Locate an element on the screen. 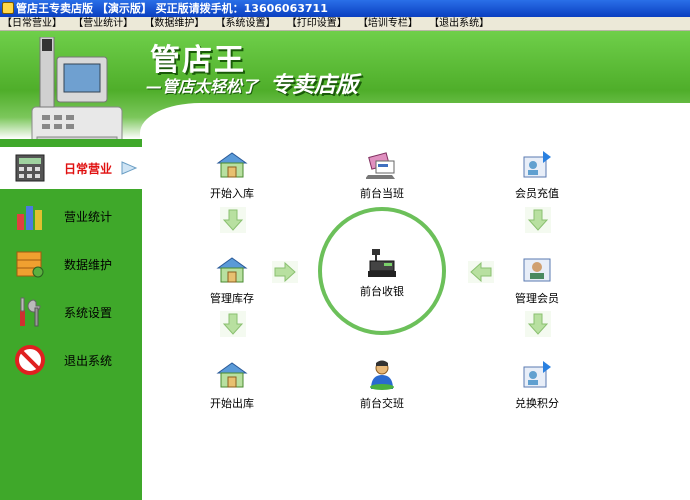 The height and width of the screenshot is (500, 690). sidebar-item-business-stats: 营业统计 is located at coordinates (71, 216).